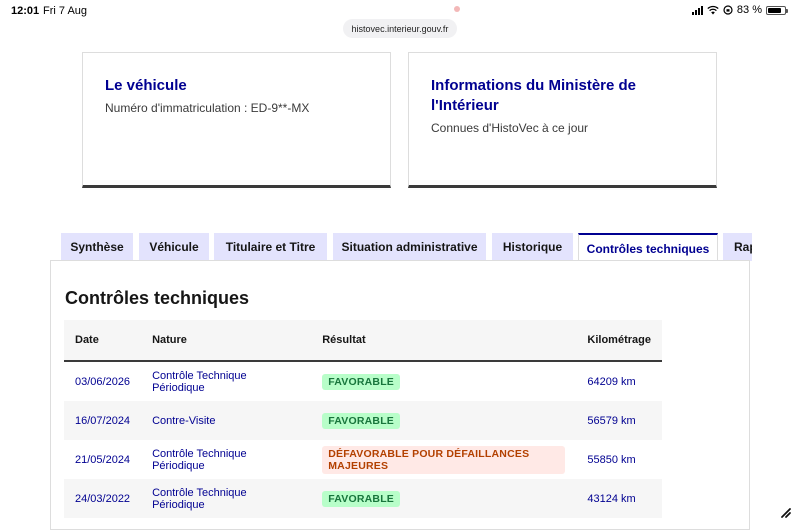  I want to click on inspection-date: 16/07/2024, so click(103, 420).